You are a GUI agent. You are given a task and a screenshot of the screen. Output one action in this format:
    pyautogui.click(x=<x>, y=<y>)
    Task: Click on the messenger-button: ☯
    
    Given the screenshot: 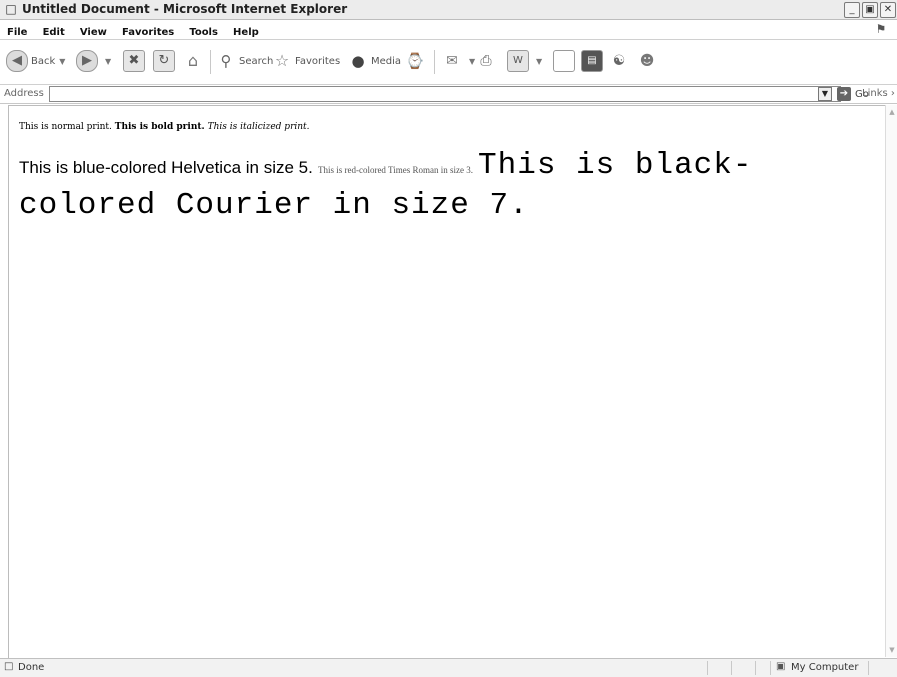 What is the action you would take?
    pyautogui.click(x=620, y=61)
    